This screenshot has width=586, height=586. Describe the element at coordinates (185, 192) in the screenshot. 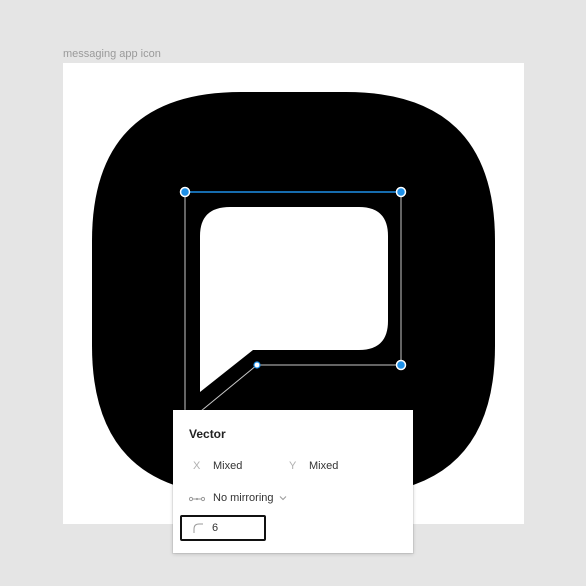

I see `vertex-handle-top-left` at that location.